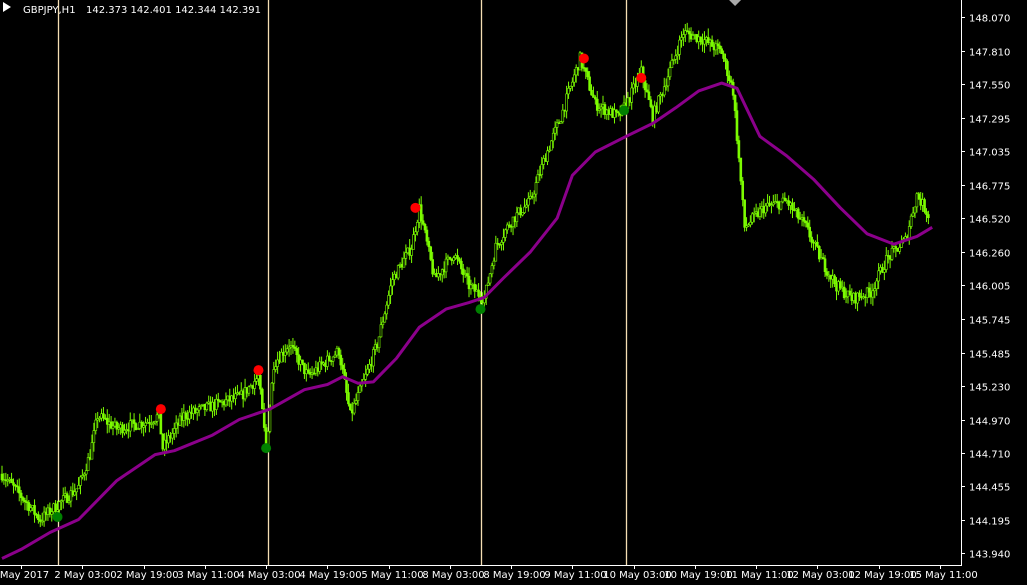 This screenshot has width=1027, height=585. What do you see at coordinates (49, 10) in the screenshot?
I see `chart-symbol: GBPJPY,H1` at bounding box center [49, 10].